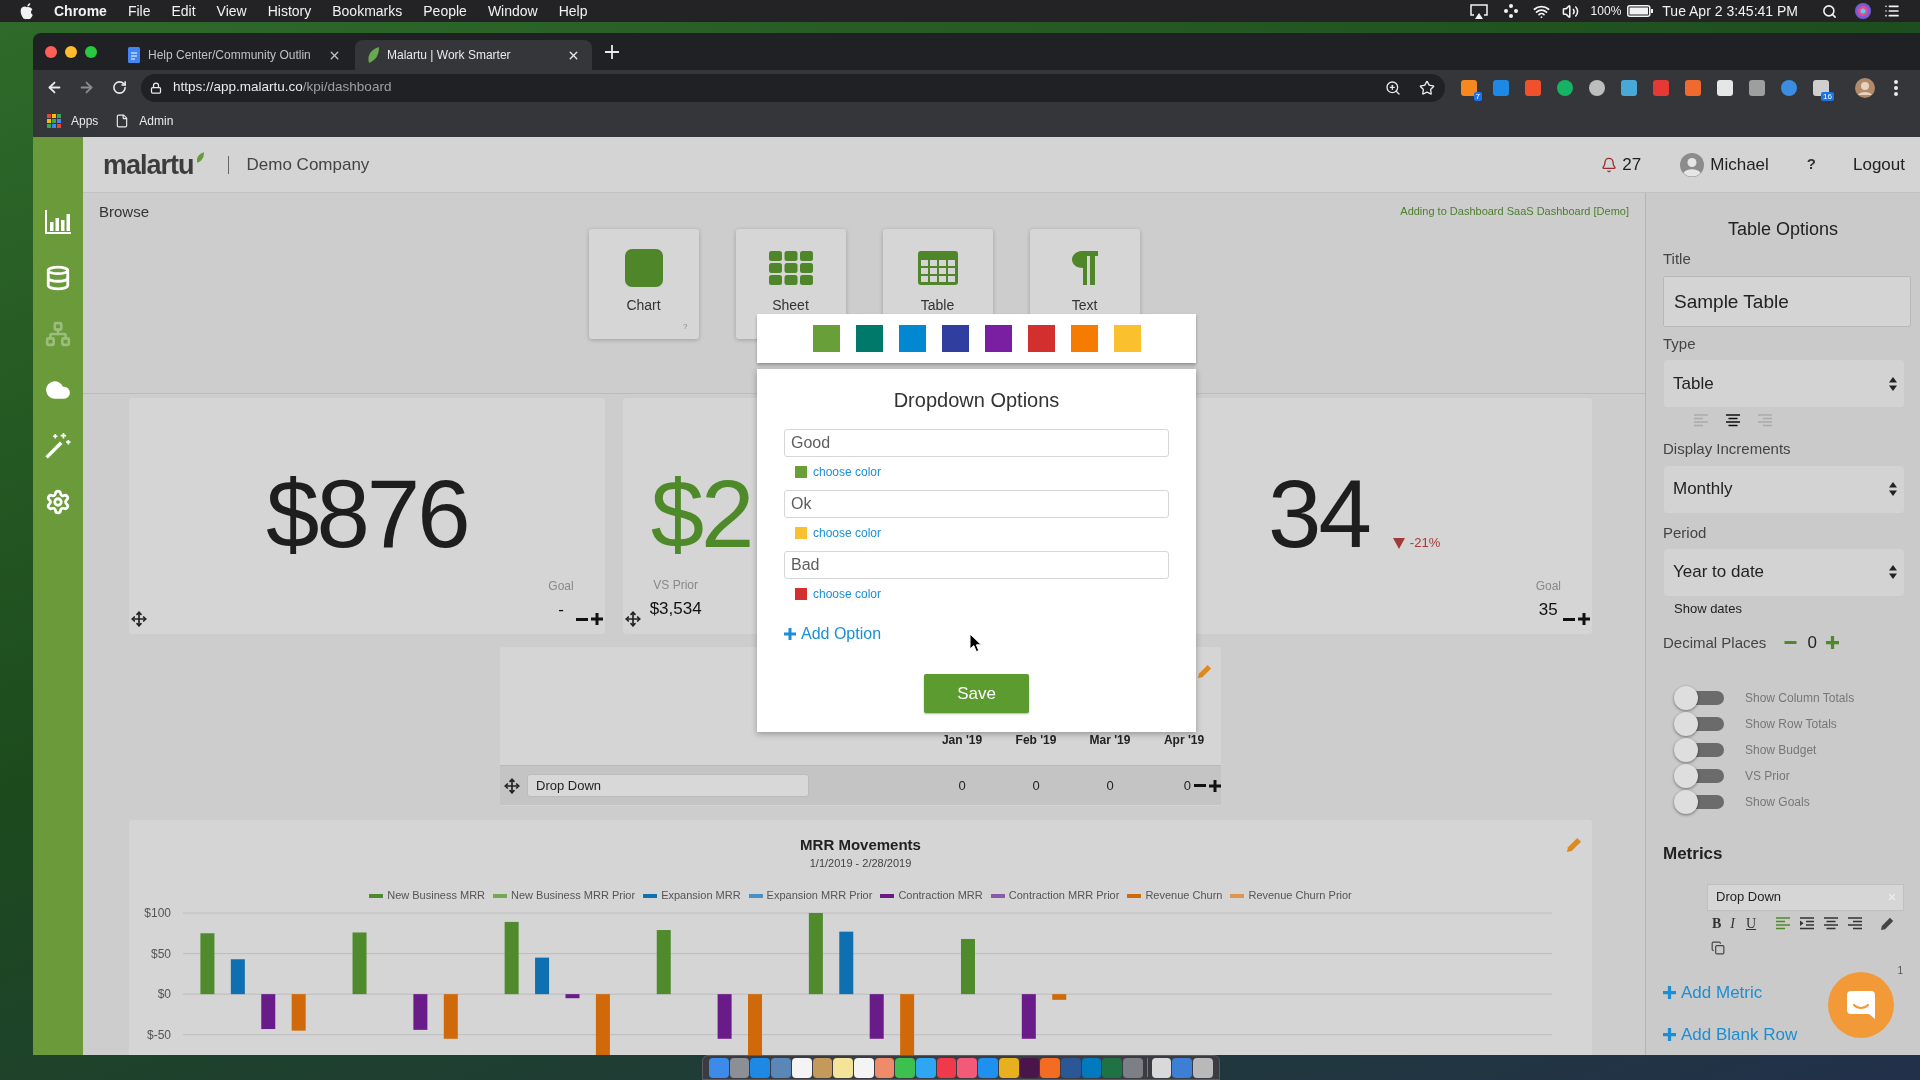 Image resolution: width=1920 pixels, height=1080 pixels. Describe the element at coordinates (643, 284) in the screenshot. I see `widget-type-card: Chart ?` at that location.